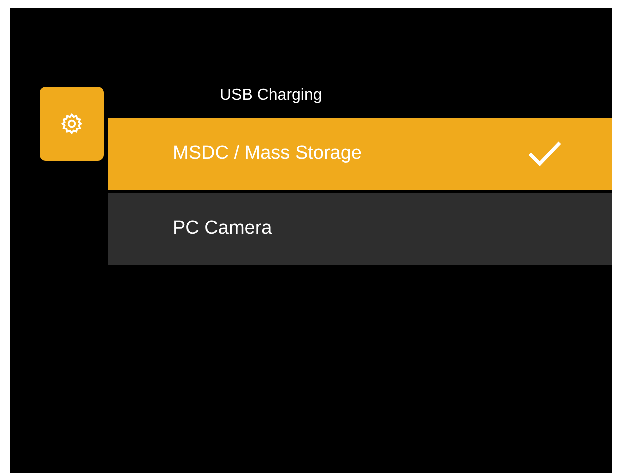  Describe the element at coordinates (545, 154) in the screenshot. I see `checkmark-icon` at that location.